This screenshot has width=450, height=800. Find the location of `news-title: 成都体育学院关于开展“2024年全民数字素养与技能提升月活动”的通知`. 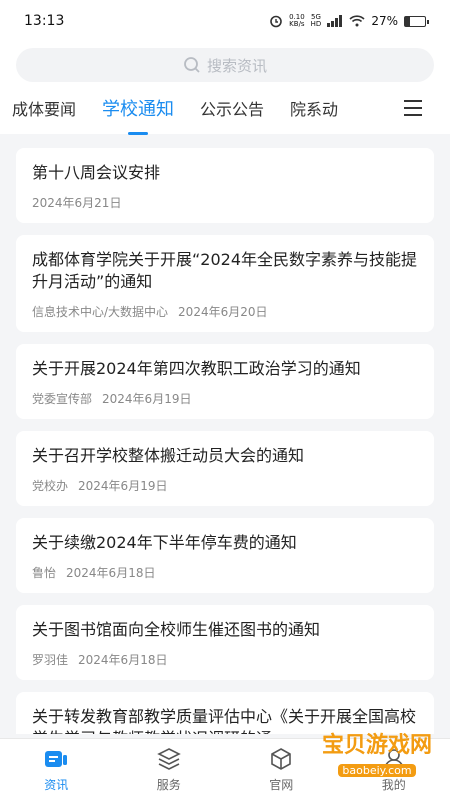

news-title: 成都体育学院关于开展“2024年全民数字素养与技能提升月活动”的通知 is located at coordinates (225, 270).